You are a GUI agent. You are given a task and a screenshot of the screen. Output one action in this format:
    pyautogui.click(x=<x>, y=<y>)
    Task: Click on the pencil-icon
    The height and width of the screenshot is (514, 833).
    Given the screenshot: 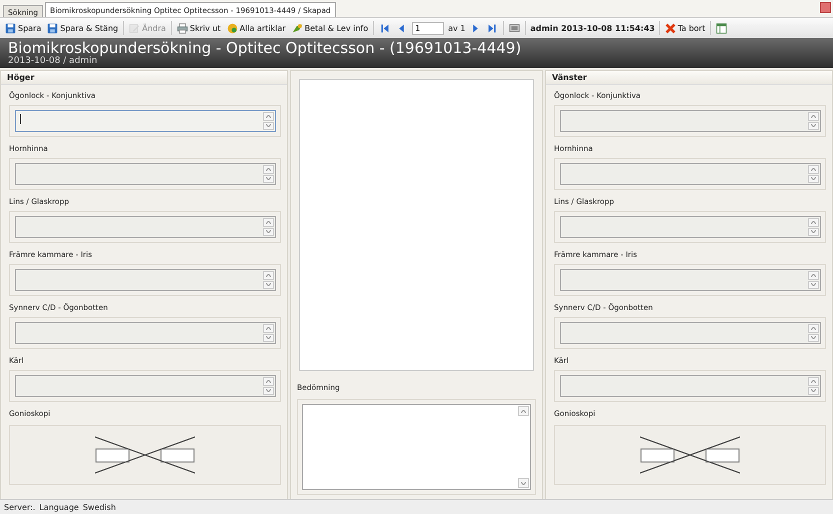 What is the action you would take?
    pyautogui.click(x=134, y=28)
    